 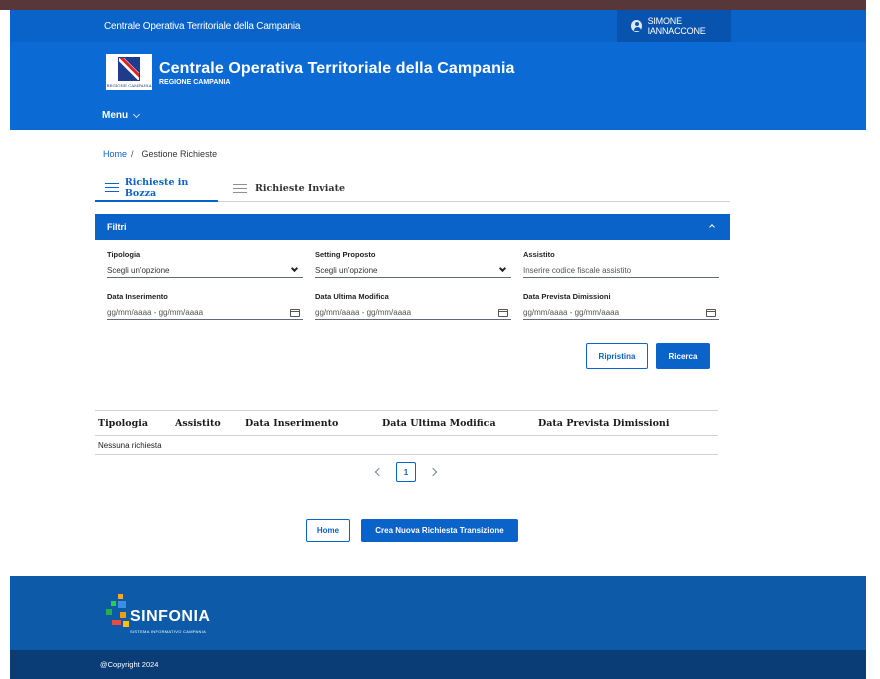 What do you see at coordinates (439, 423) in the screenshot?
I see `column-header: Data Ultima Modifica` at bounding box center [439, 423].